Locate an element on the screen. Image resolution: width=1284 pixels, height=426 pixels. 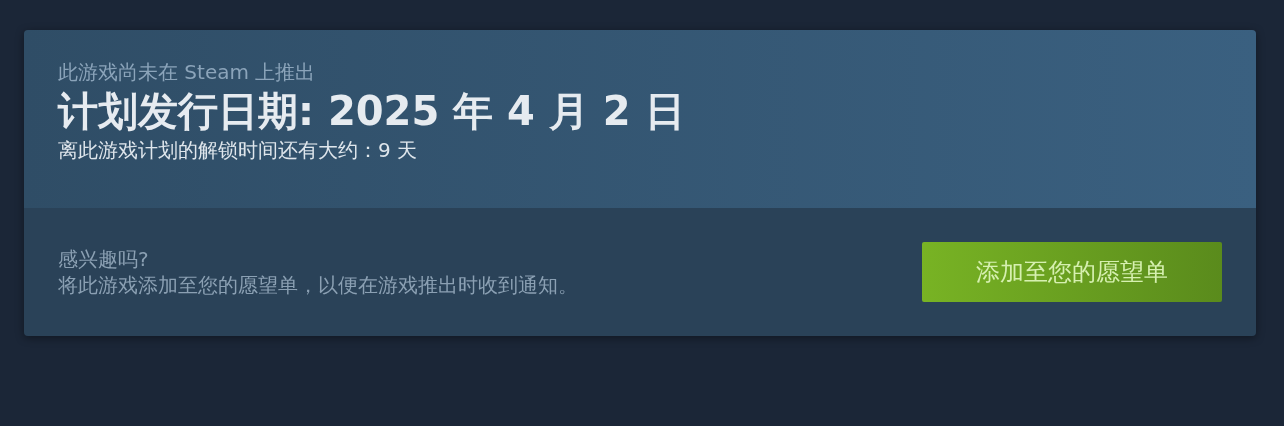
notice-text: 此游戏尚未在 Steam 上推出 is located at coordinates (187, 72).